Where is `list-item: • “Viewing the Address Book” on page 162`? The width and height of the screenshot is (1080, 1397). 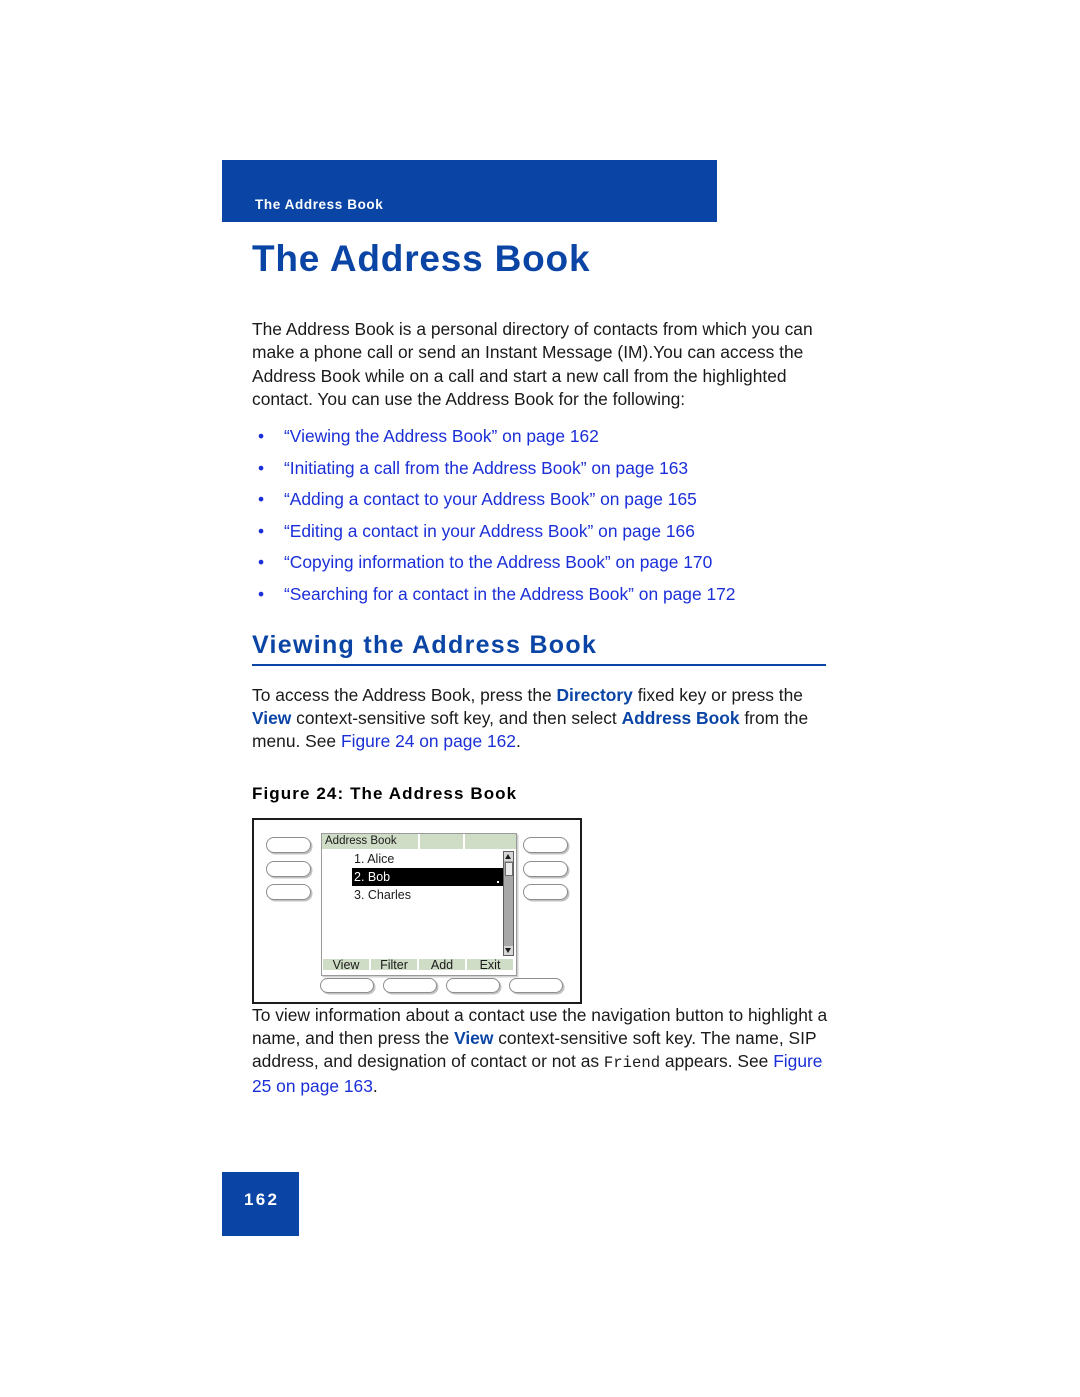
list-item: • “Viewing the Address Book” on page 162 is located at coordinates (540, 436).